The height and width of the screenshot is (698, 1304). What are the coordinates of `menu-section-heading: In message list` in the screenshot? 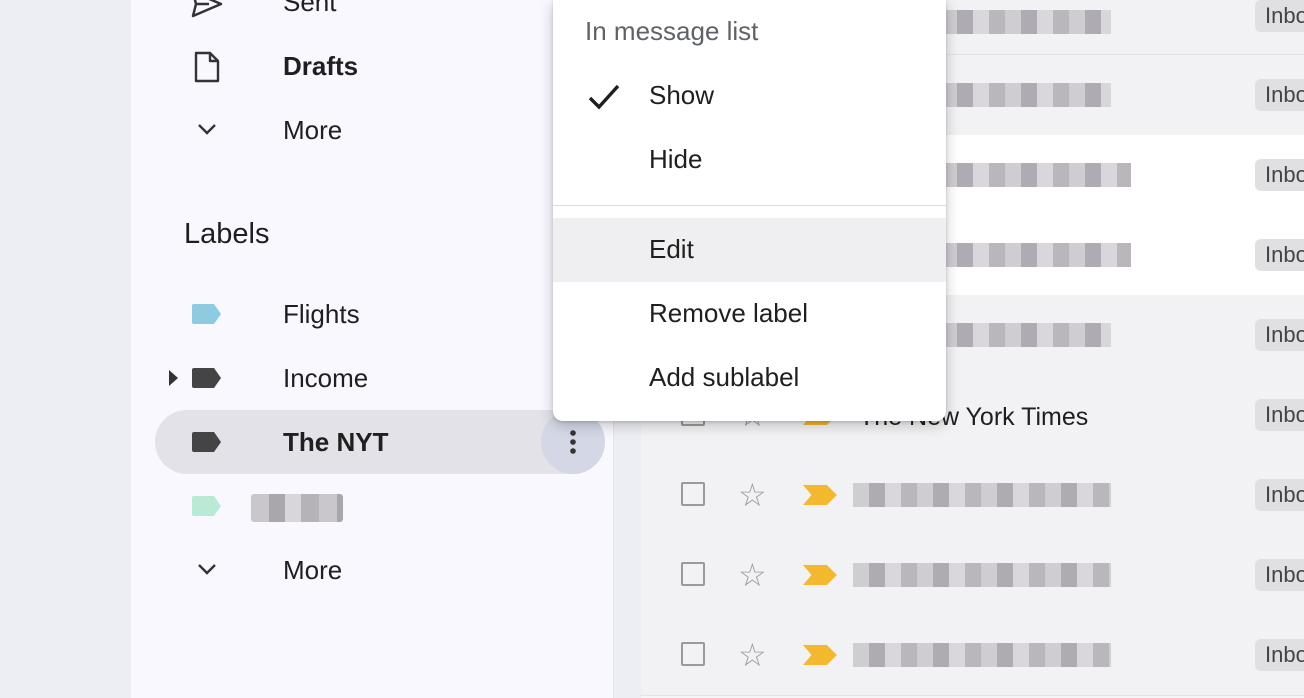 It's located at (672, 31).